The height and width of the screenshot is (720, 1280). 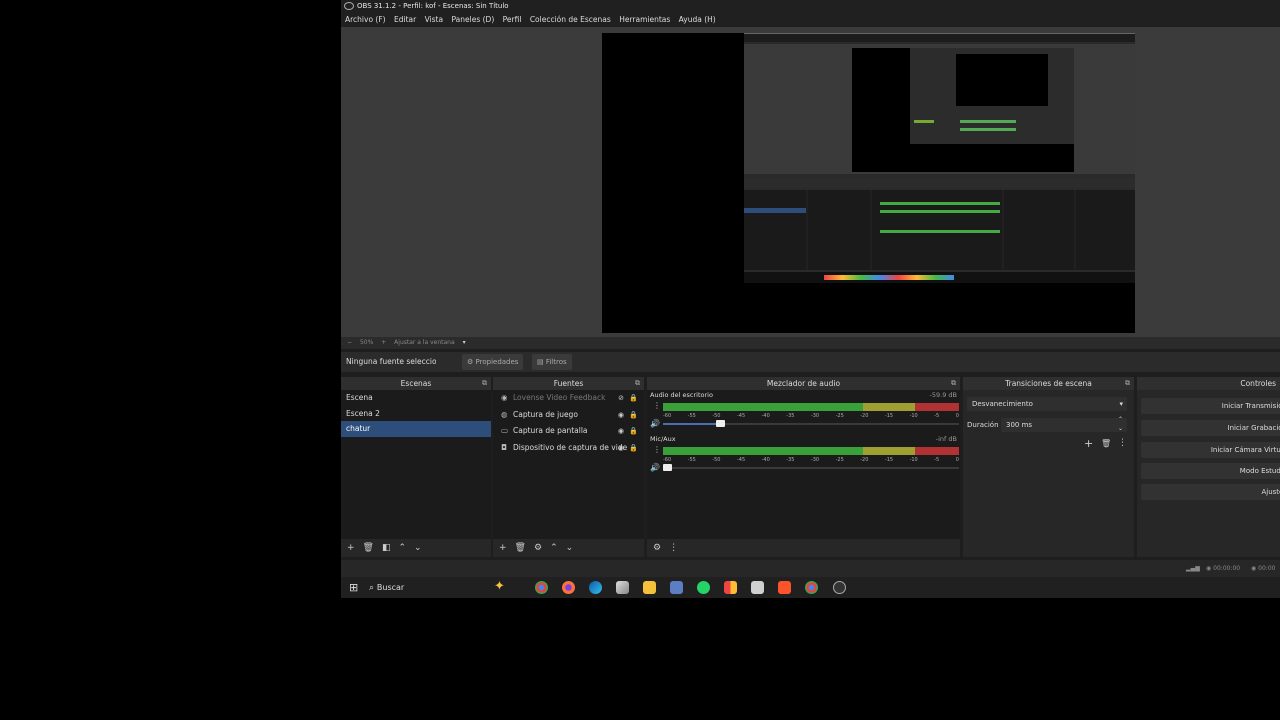 I want to click on menu-ayuda: Ayuda (H), so click(x=697, y=20).